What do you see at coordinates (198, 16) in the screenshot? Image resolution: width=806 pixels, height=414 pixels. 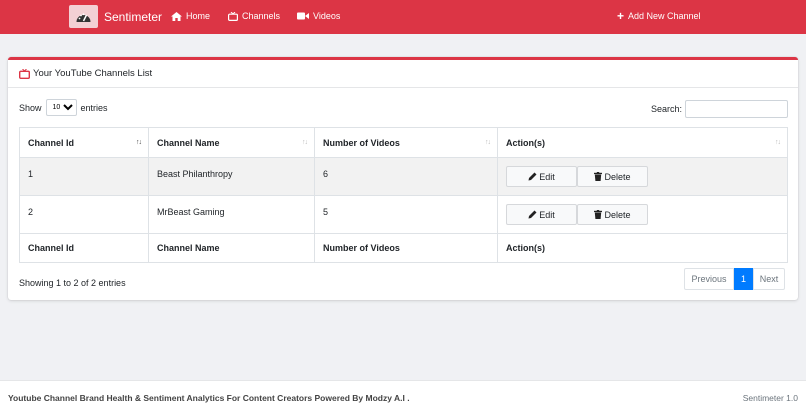 I see `nav-home-label: Home` at bounding box center [198, 16].